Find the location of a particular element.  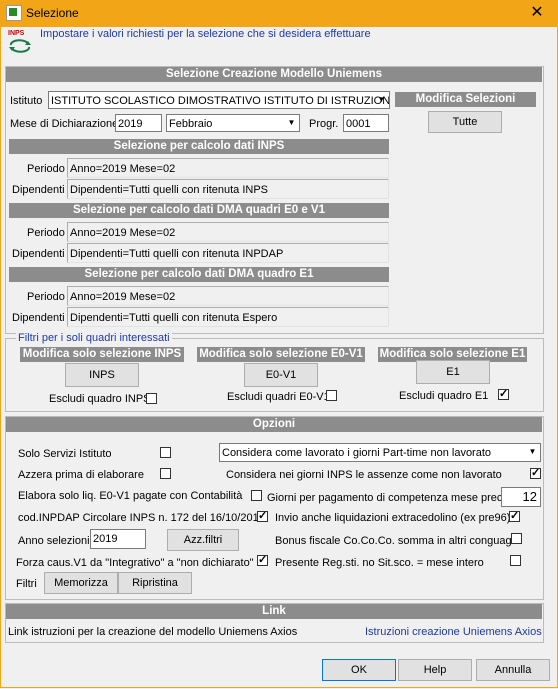

filtri-legend: Filtri per i soli quadri interessati is located at coordinates (94, 338).